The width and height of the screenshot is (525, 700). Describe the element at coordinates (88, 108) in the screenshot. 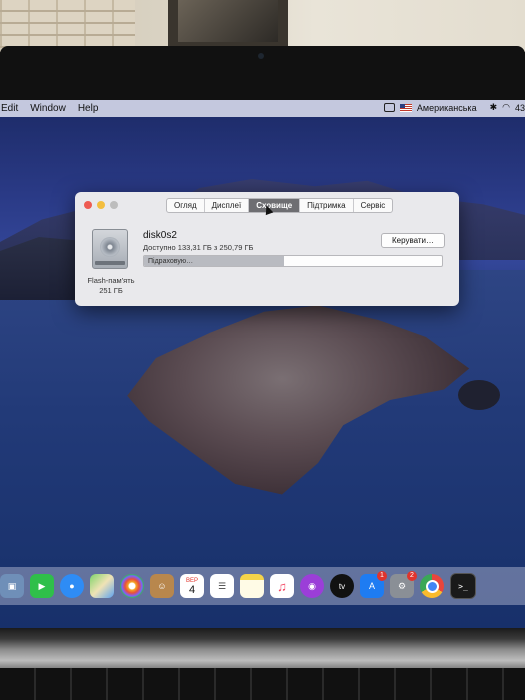

I see `menu-help: Help` at that location.